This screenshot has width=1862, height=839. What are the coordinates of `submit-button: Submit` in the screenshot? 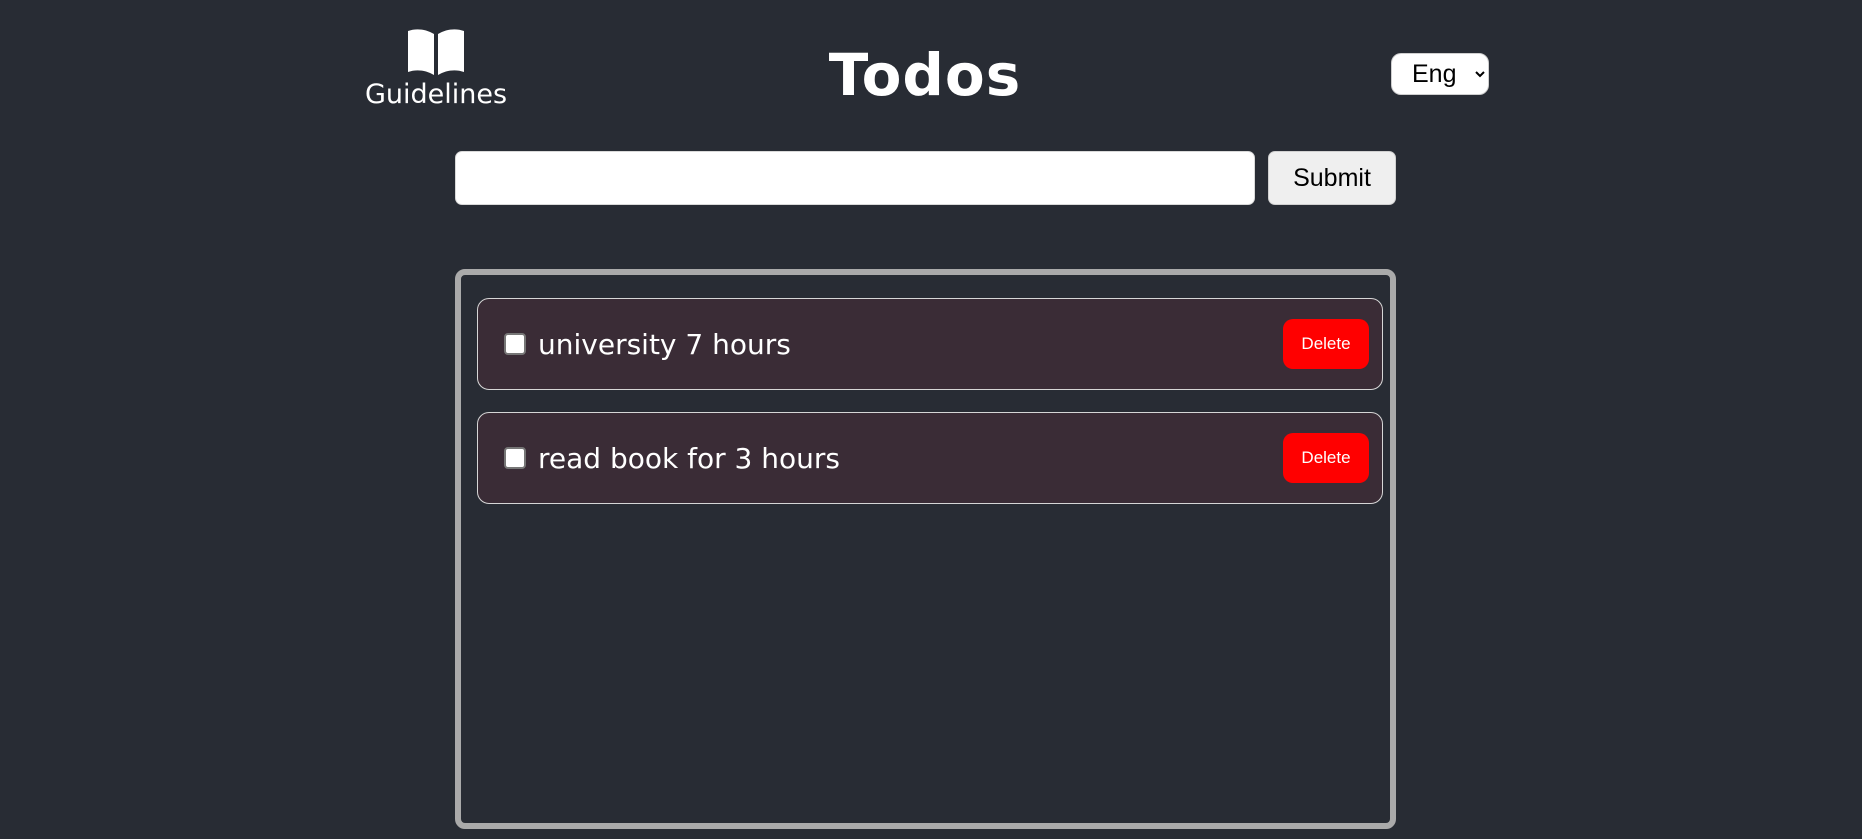 It's located at (1332, 178).